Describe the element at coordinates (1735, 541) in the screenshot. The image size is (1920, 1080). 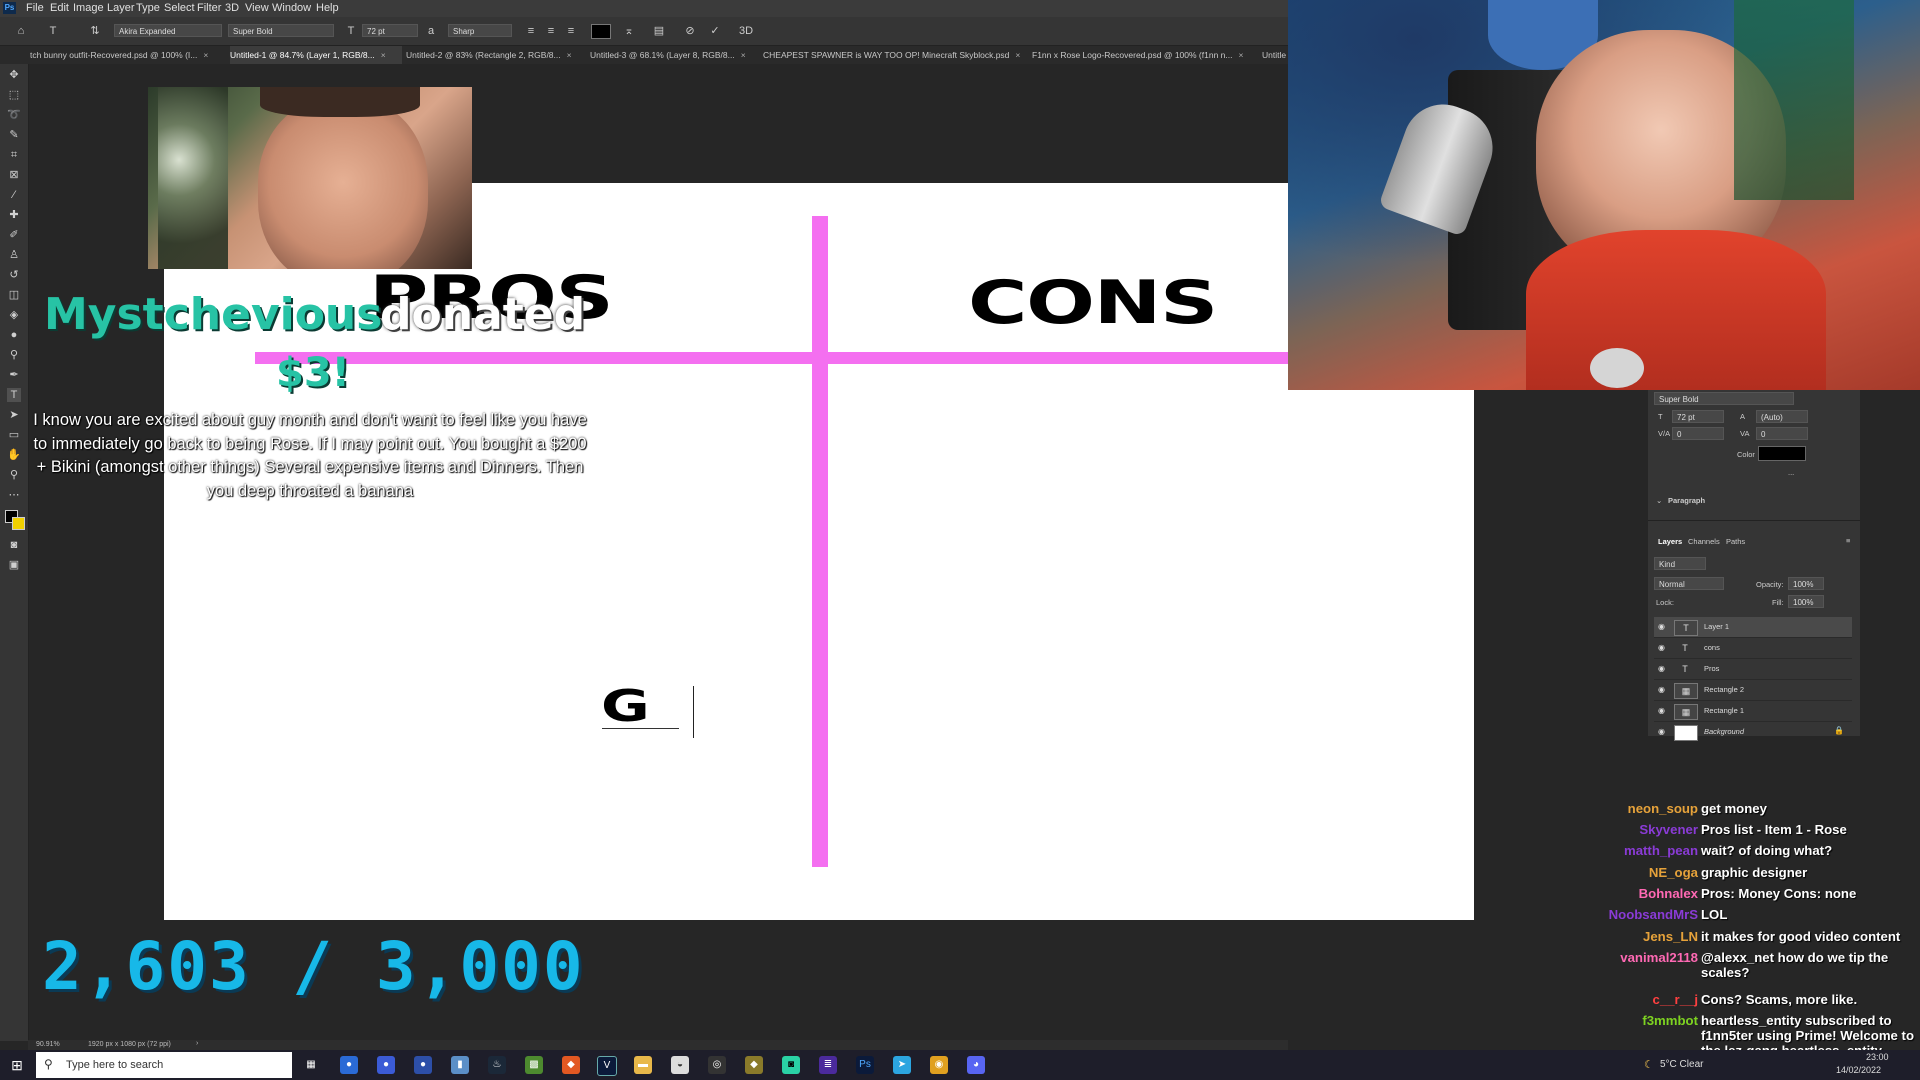
I see `tab-paths: Paths` at that location.